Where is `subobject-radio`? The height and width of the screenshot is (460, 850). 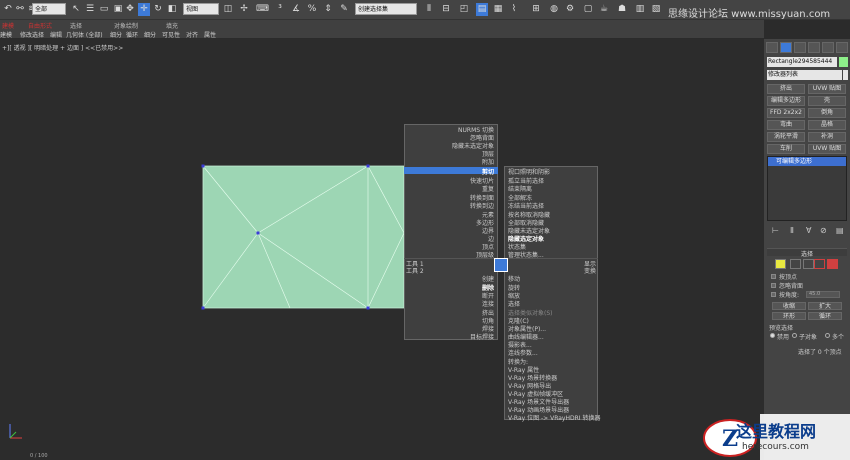
subobject-radio is located at coordinates (794, 335).